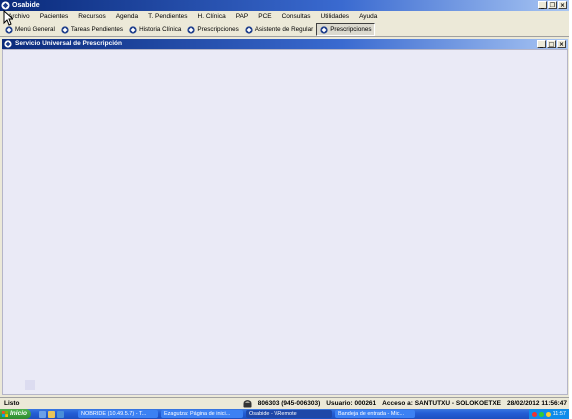 The height and width of the screenshot is (419, 572). I want to click on tab-label: Asistente de Regular, so click(284, 29).